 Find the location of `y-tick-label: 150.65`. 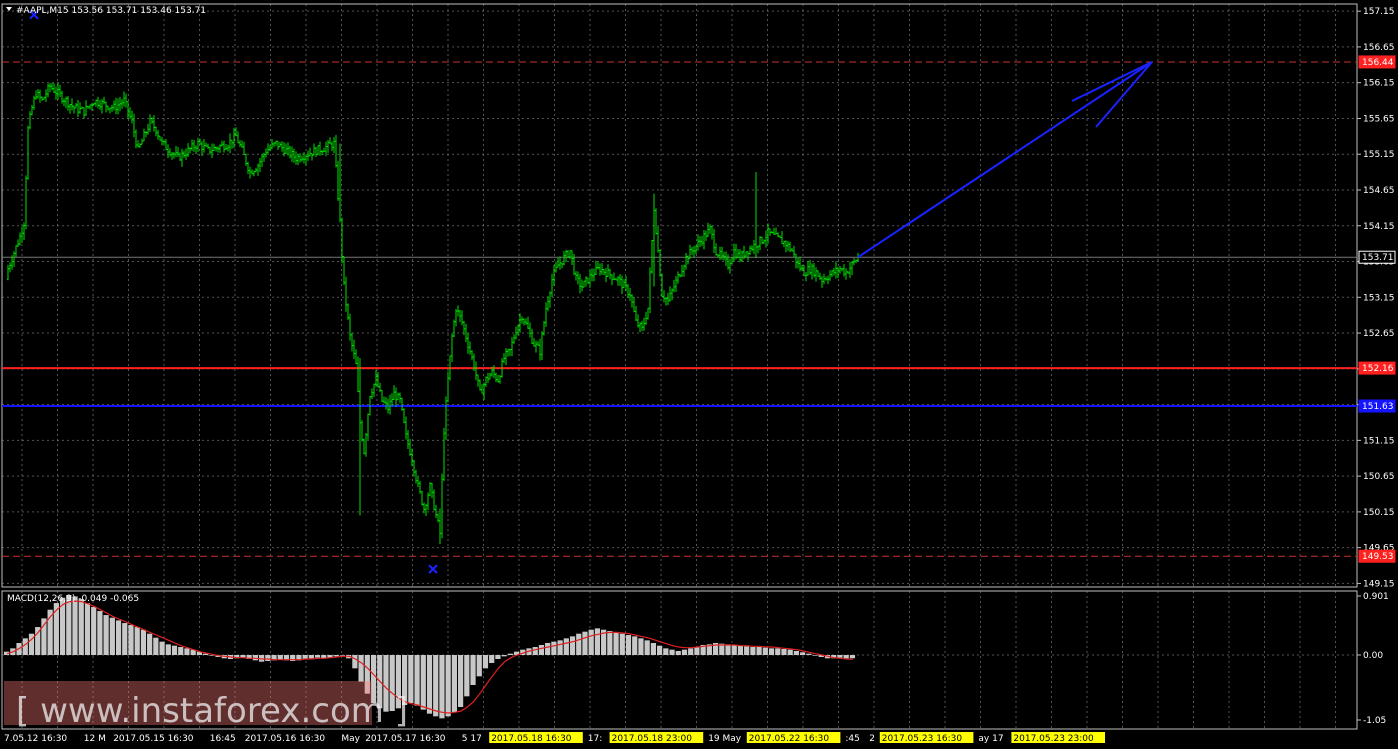

y-tick-label: 150.65 is located at coordinates (1379, 477).